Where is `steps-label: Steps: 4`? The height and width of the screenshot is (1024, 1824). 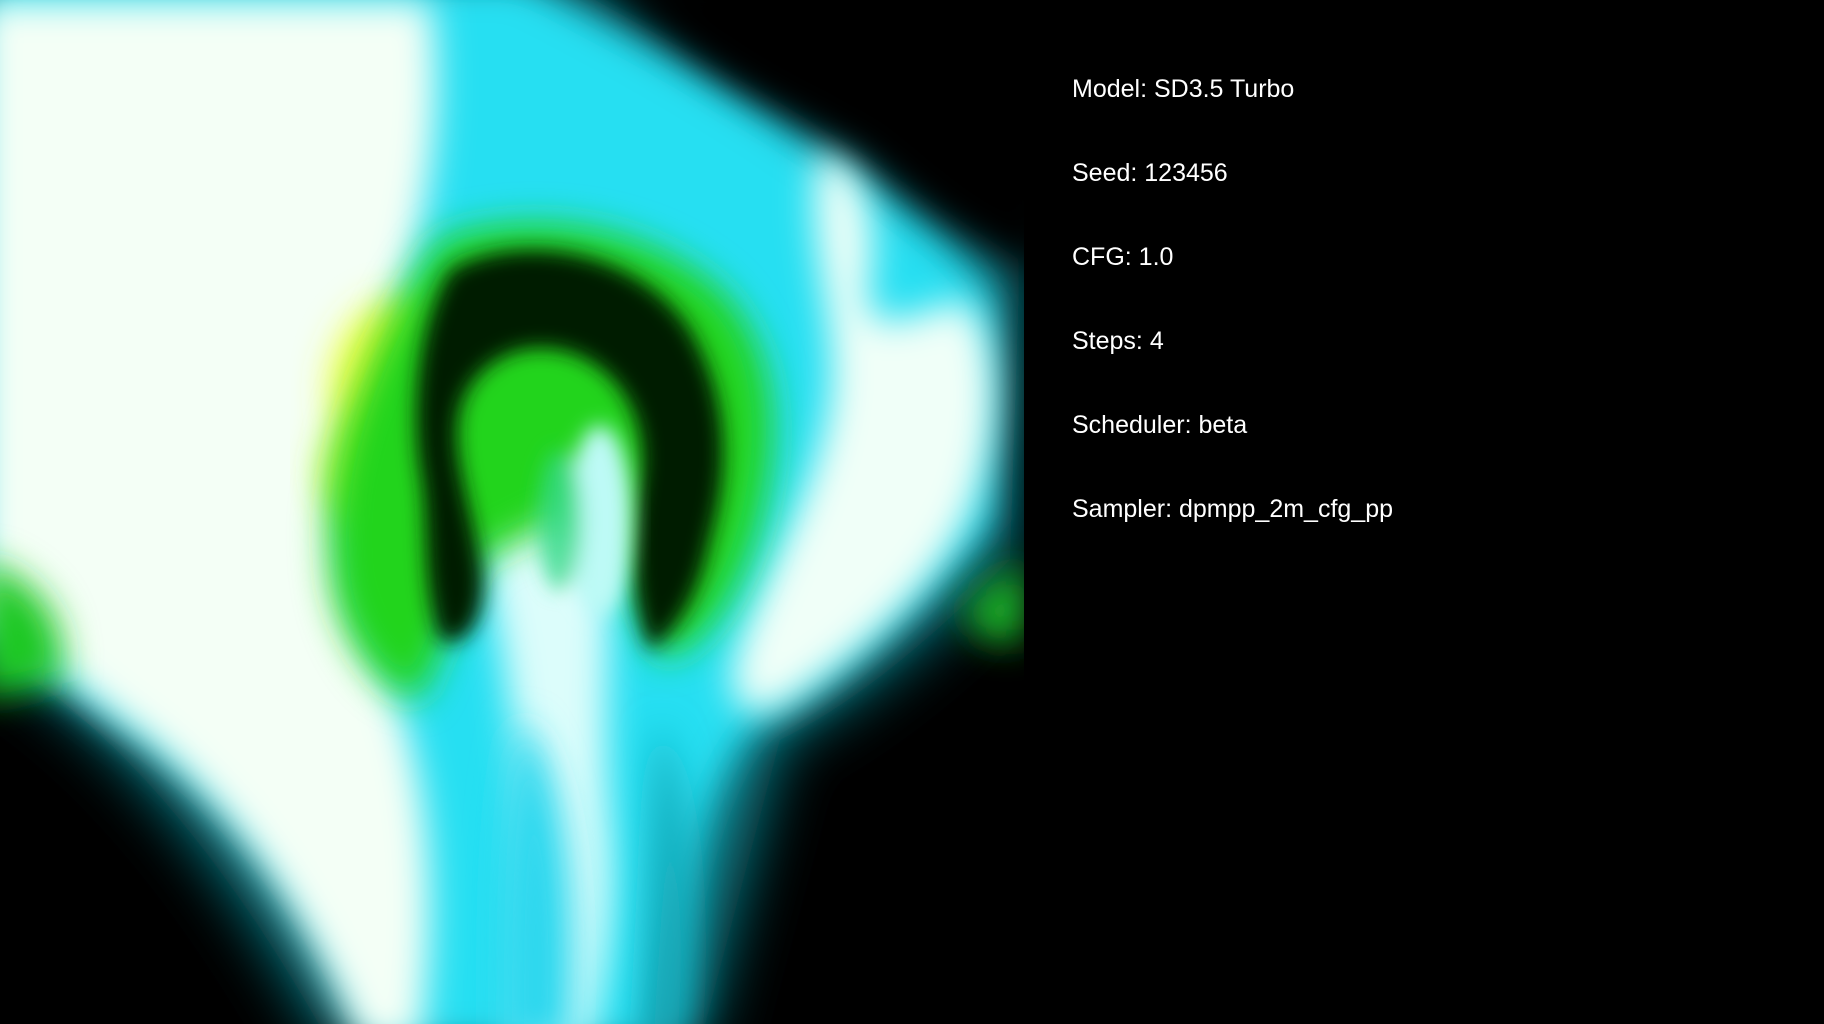
steps-label: Steps: 4 is located at coordinates (1118, 341).